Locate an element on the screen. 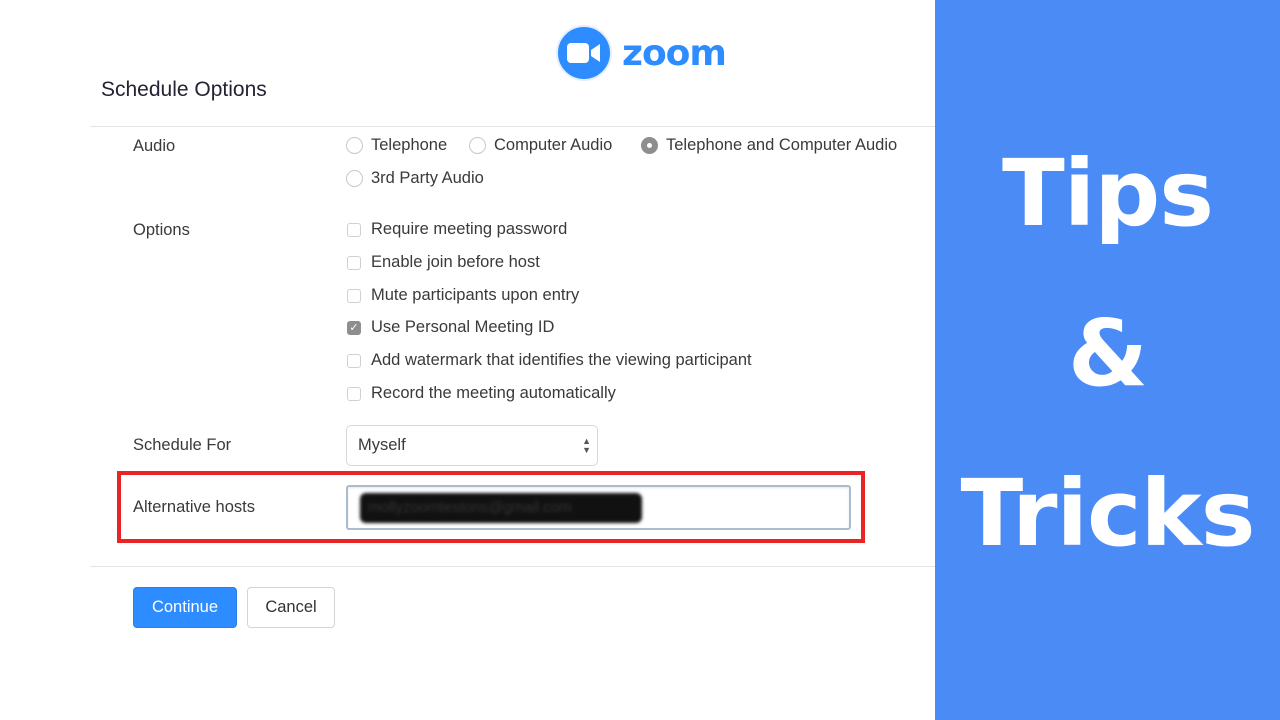  zoom-logo: zoom is located at coordinates (641, 53).